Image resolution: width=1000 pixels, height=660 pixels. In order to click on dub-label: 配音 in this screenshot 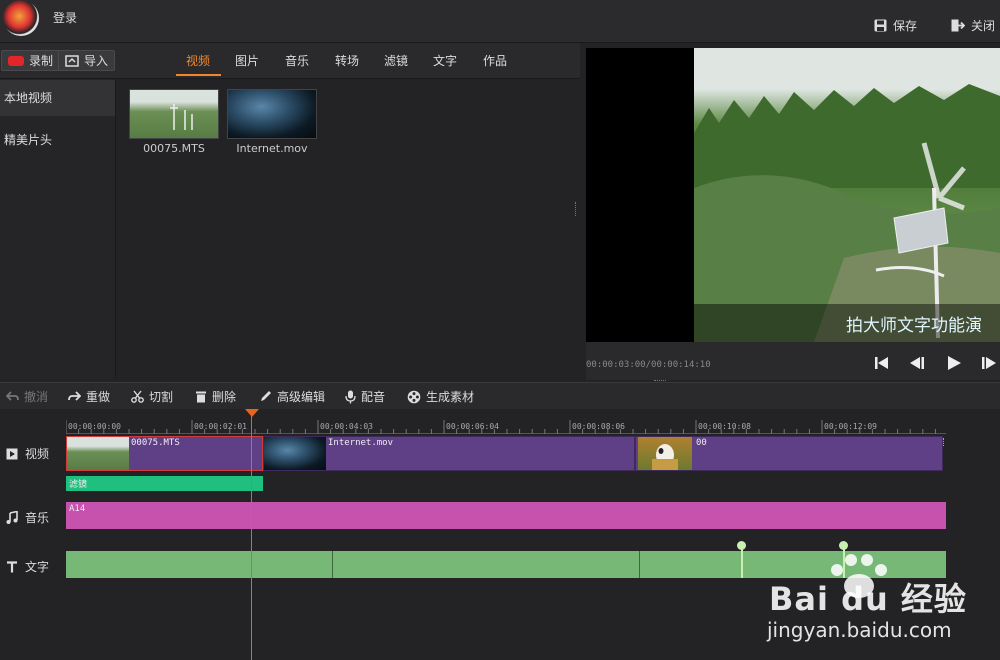, I will do `click(373, 397)`.